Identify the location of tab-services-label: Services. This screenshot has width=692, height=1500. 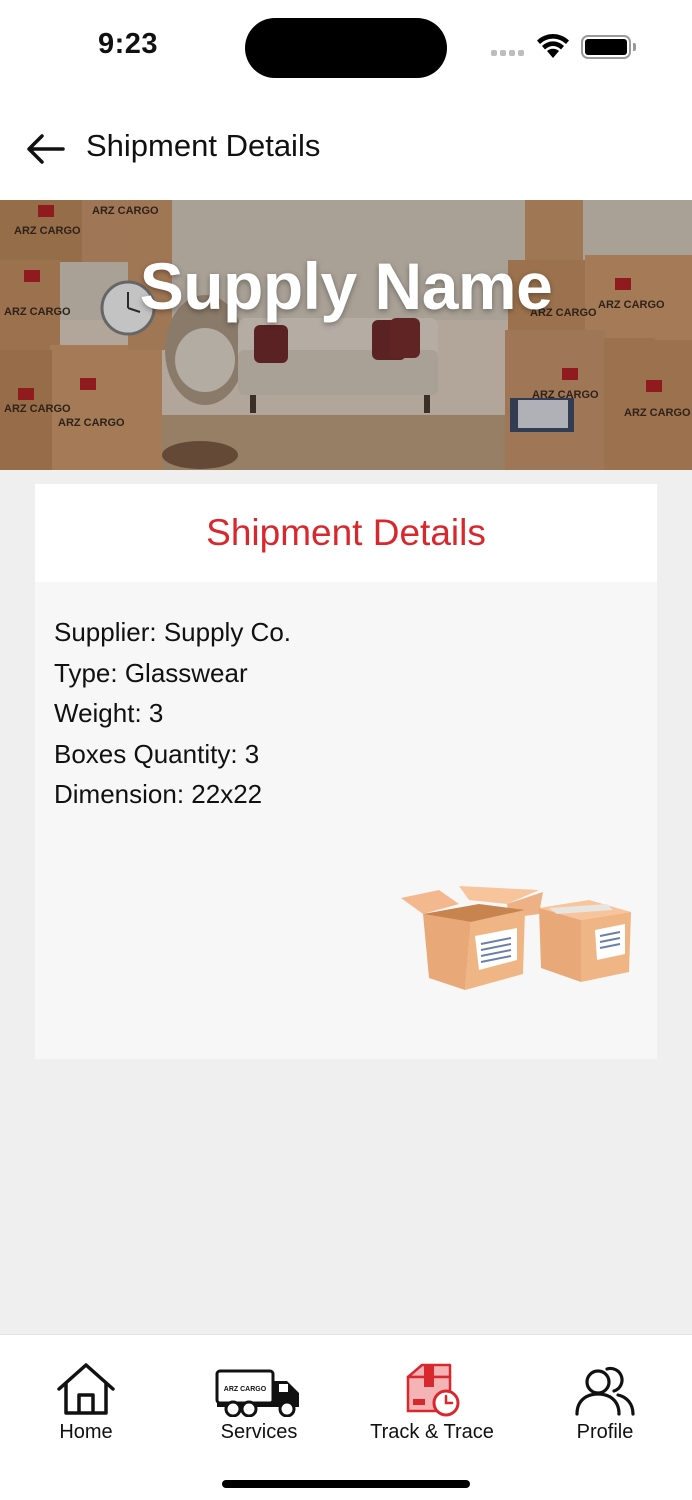
(259, 1432).